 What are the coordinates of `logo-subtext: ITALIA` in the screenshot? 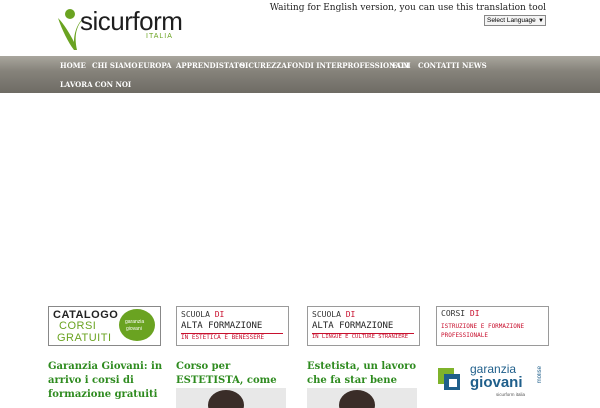 It's located at (159, 36).